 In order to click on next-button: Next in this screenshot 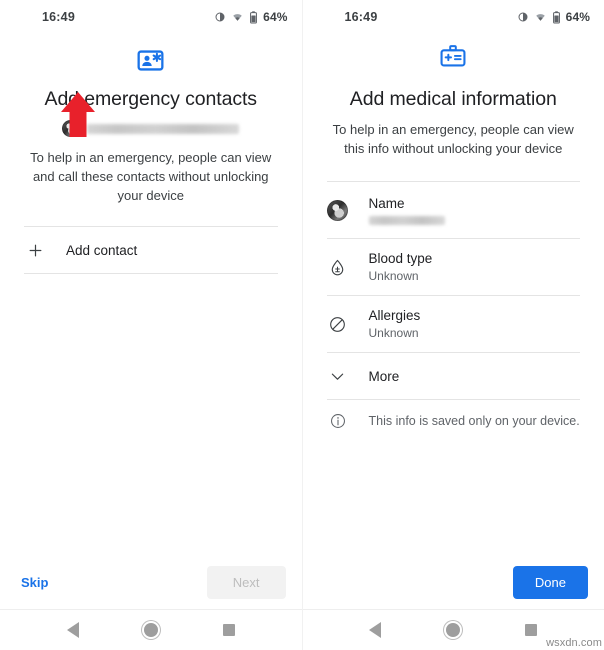, I will do `click(246, 582)`.